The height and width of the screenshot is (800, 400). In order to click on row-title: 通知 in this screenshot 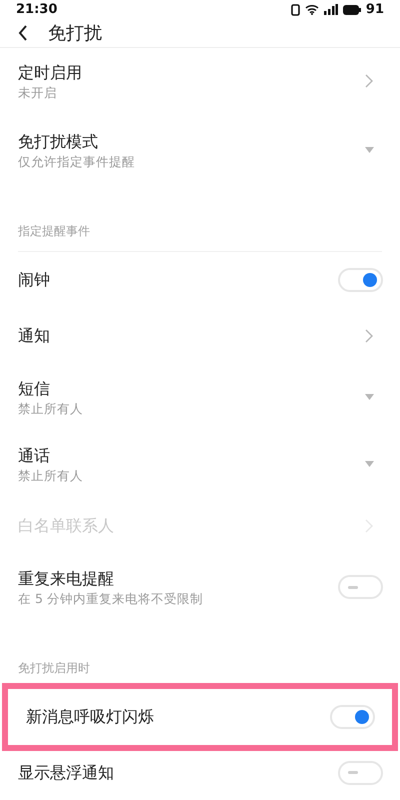, I will do `click(34, 335)`.